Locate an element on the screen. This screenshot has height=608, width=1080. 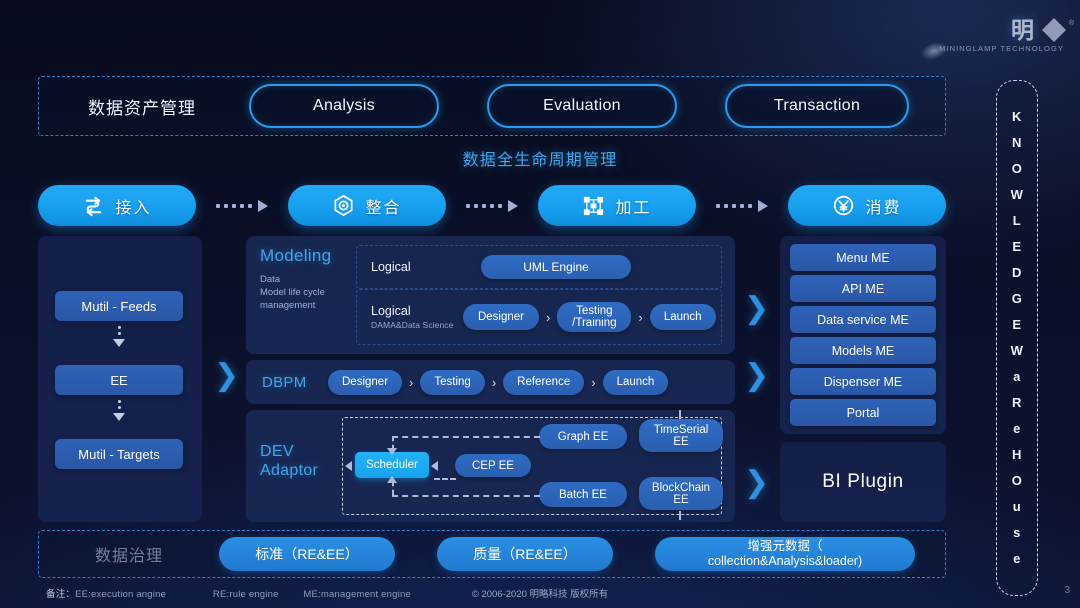
transaction-button: Transaction is located at coordinates (817, 106).